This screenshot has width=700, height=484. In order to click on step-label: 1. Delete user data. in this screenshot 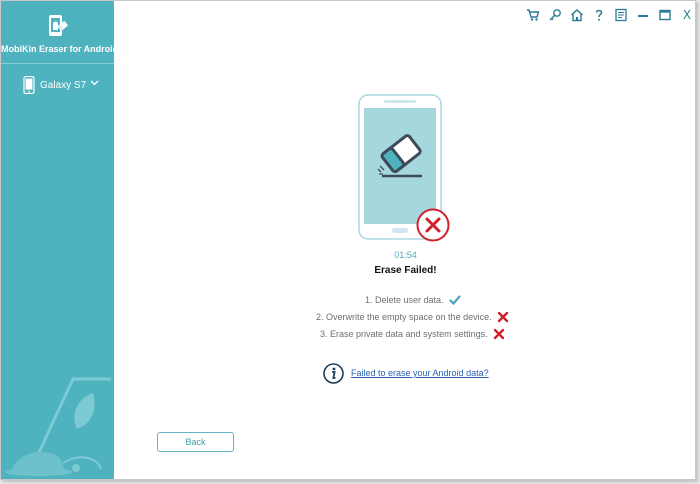, I will do `click(404, 300)`.